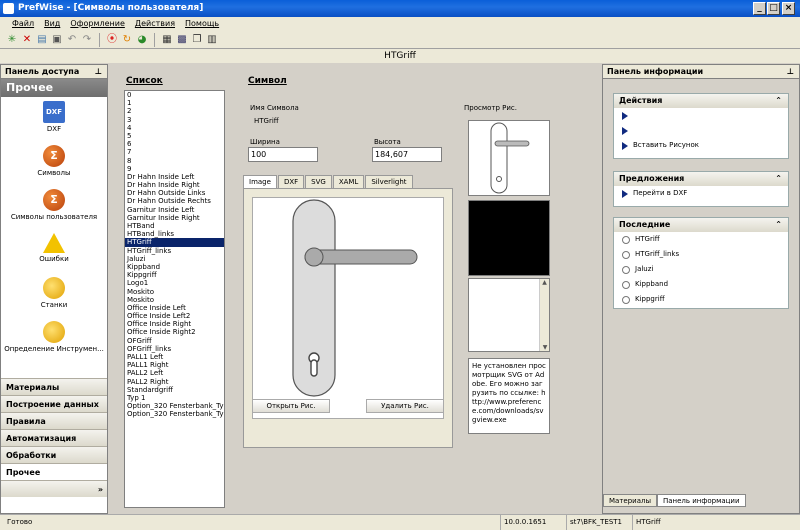  What do you see at coordinates (759, 8) in the screenshot?
I see `minimize-button: _` at bounding box center [759, 8].